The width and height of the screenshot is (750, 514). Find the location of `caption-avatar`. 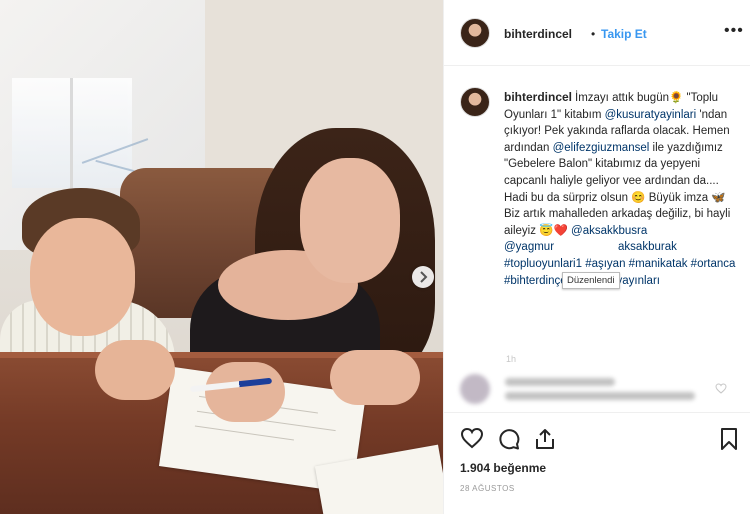

caption-avatar is located at coordinates (475, 102).